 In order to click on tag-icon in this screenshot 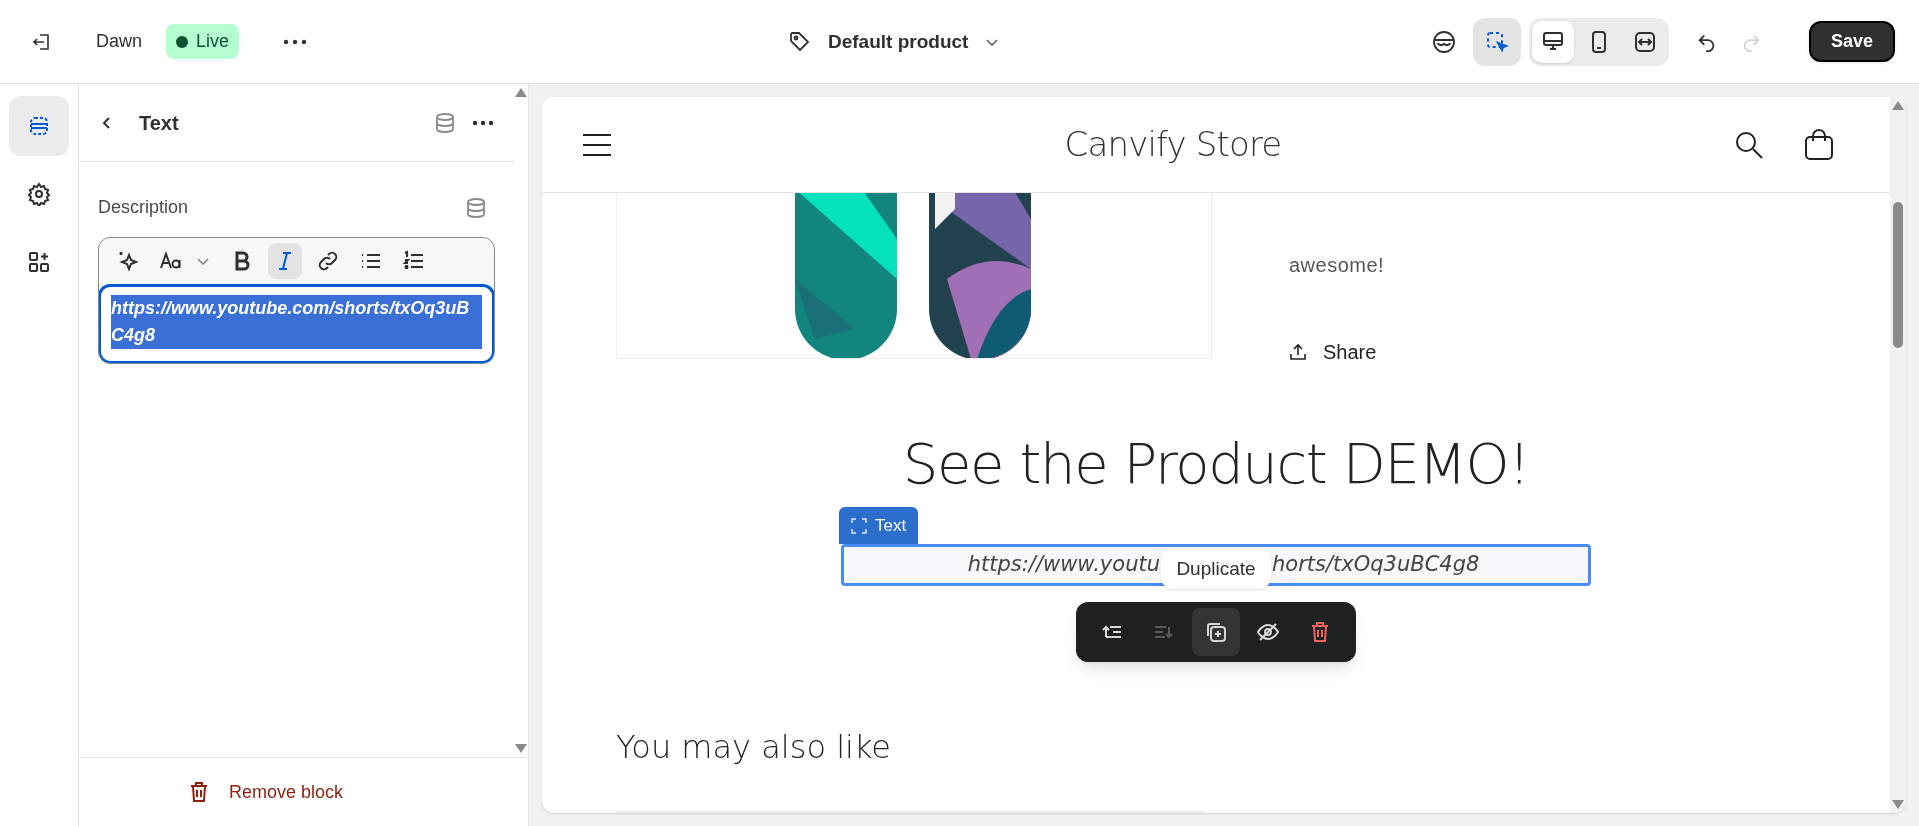, I will do `click(800, 42)`.